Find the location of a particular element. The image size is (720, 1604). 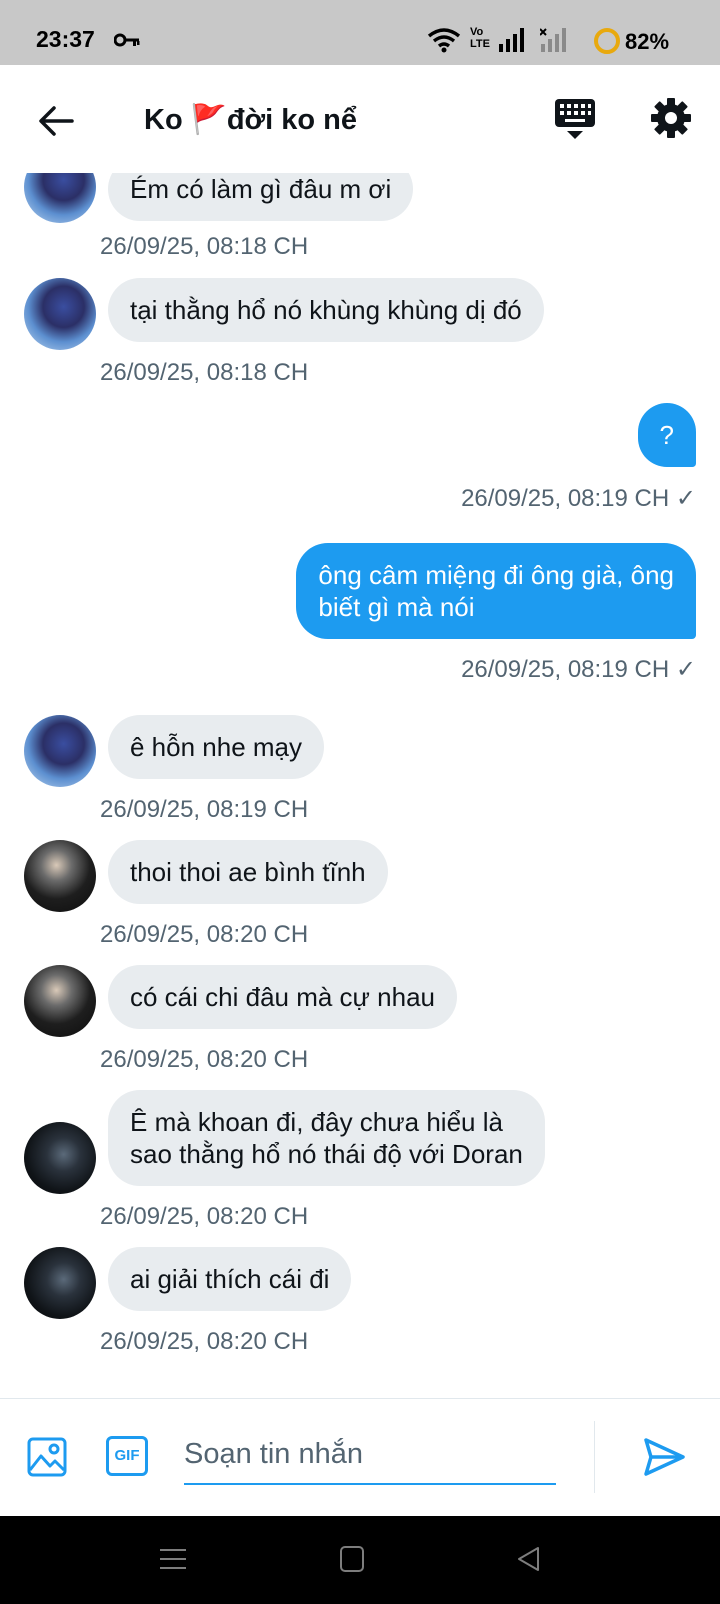

send-icon is located at coordinates (664, 1457).